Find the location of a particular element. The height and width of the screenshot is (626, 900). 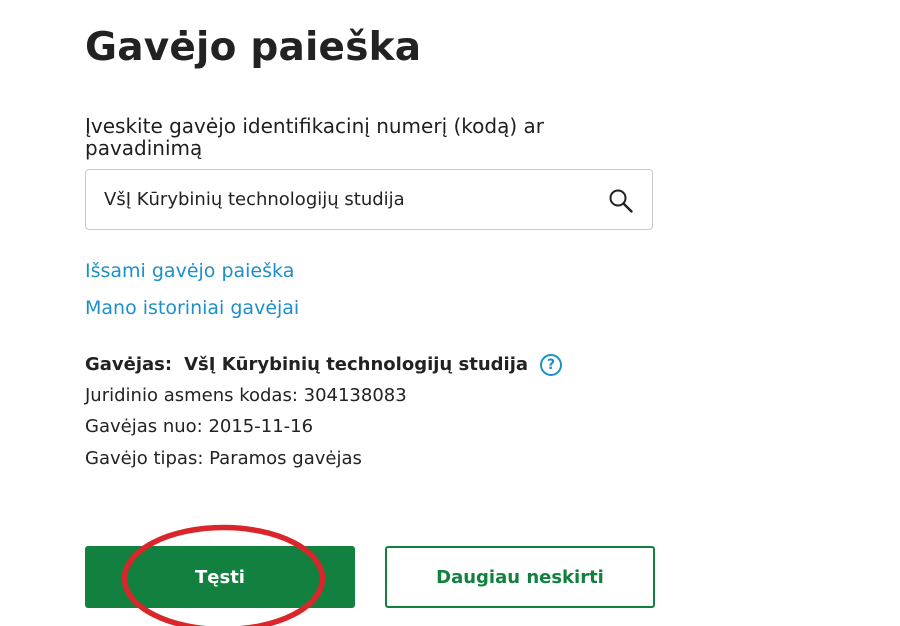

search-box is located at coordinates (369, 199).